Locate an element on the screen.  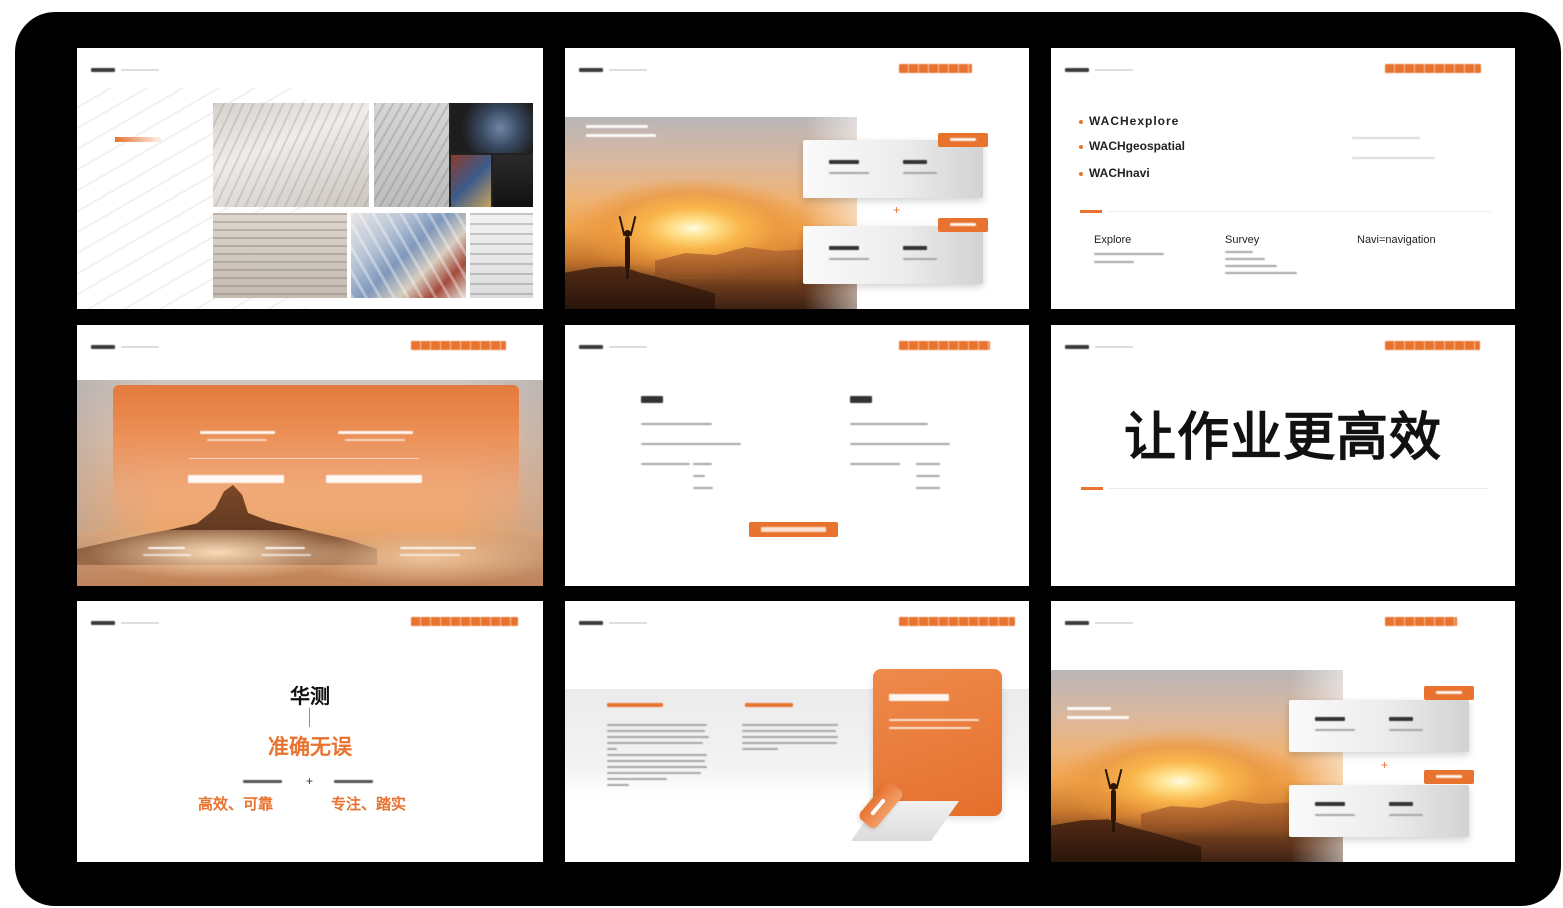
bullet-item: WACHexplore is located at coordinates (1134, 121).